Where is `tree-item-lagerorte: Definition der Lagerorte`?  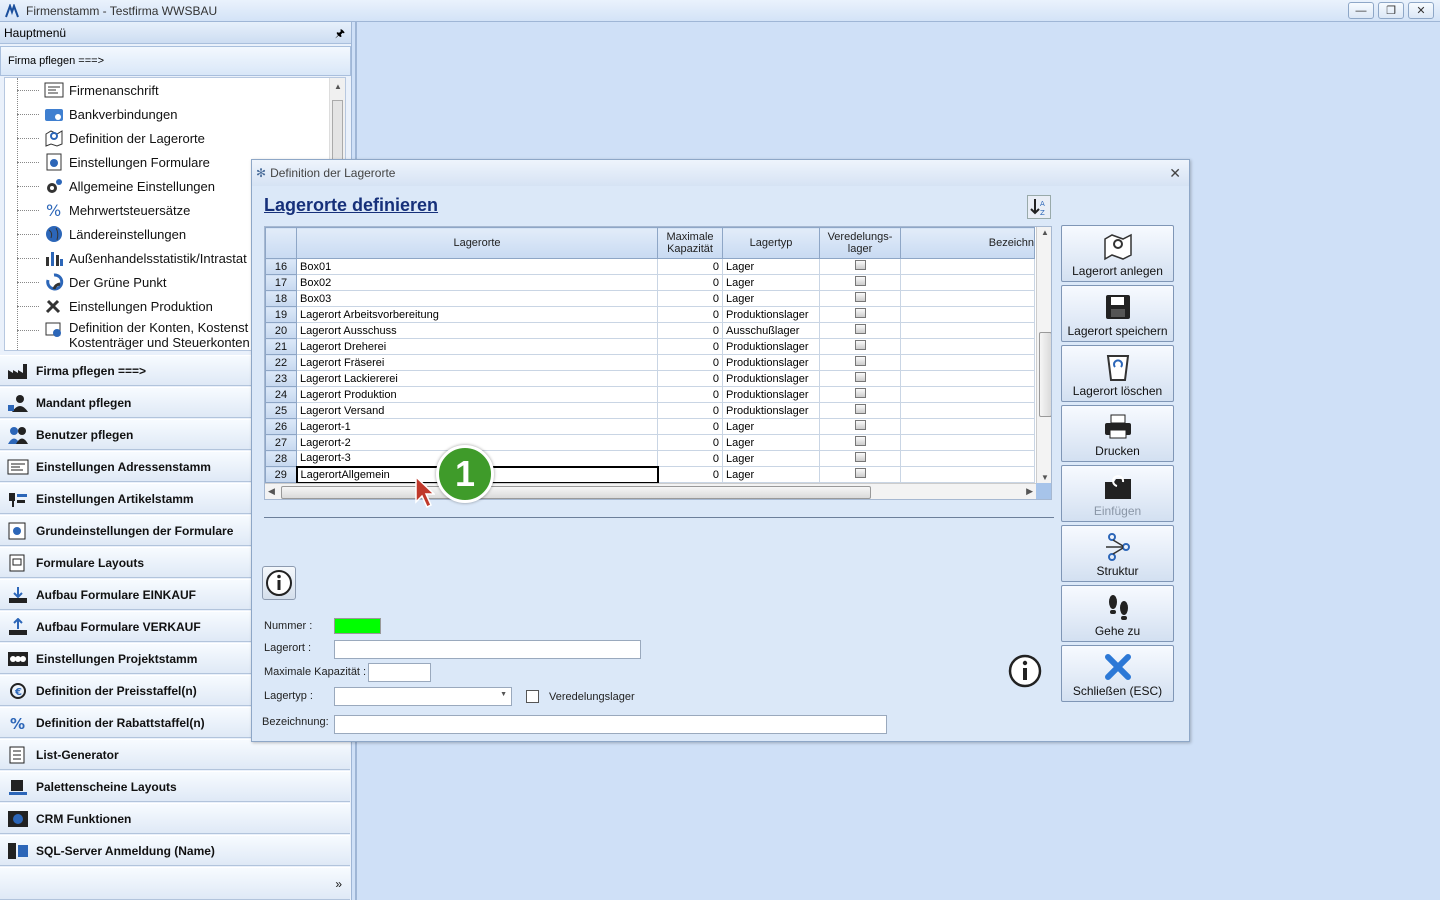
tree-item-lagerorte: Definition der Lagerorte is located at coordinates (105, 138).